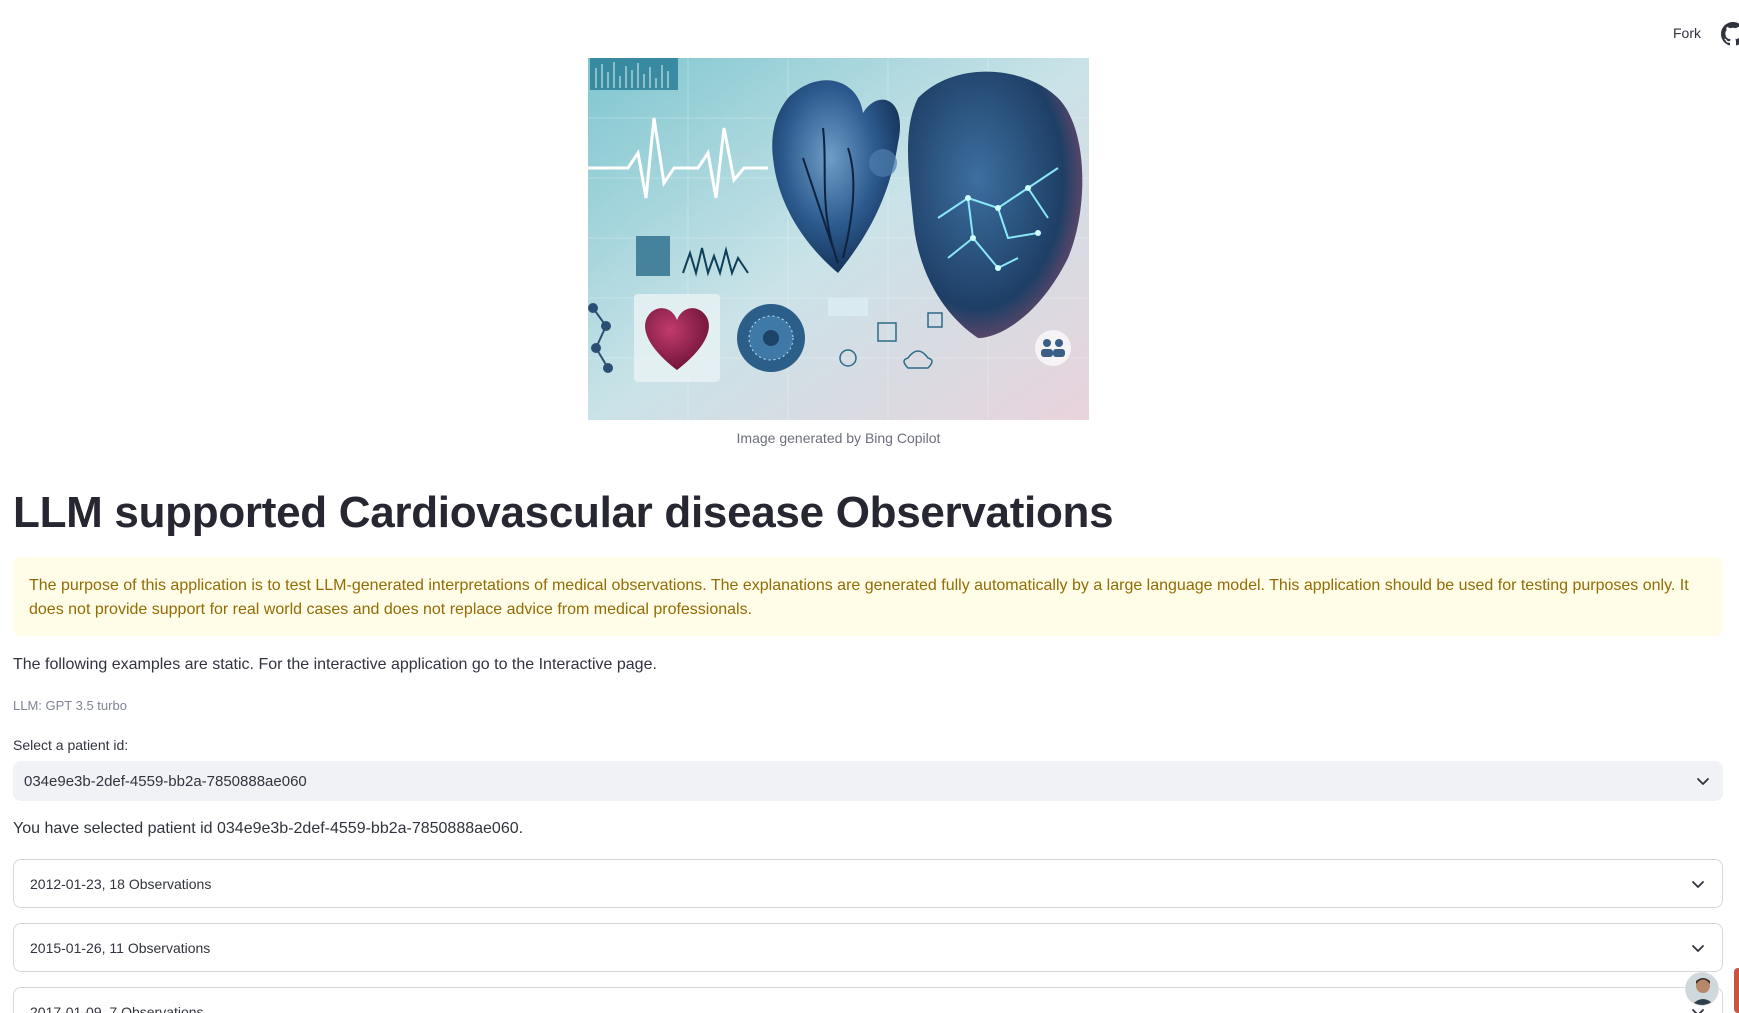 This screenshot has width=1739, height=1013. Describe the element at coordinates (1736, 990) in the screenshot. I see `side-handle` at that location.